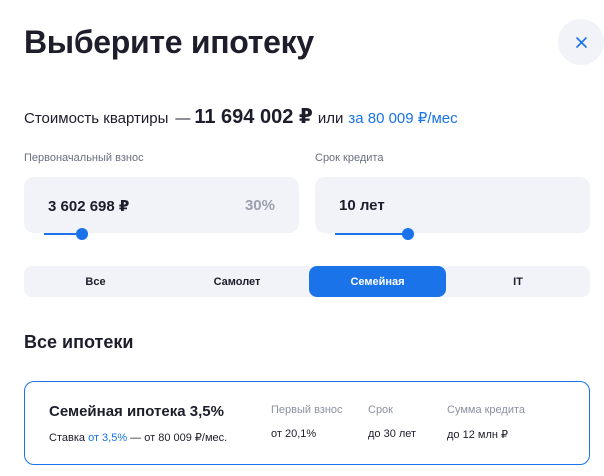  I want to click on loan-term-value: 10 лет, so click(362, 205).